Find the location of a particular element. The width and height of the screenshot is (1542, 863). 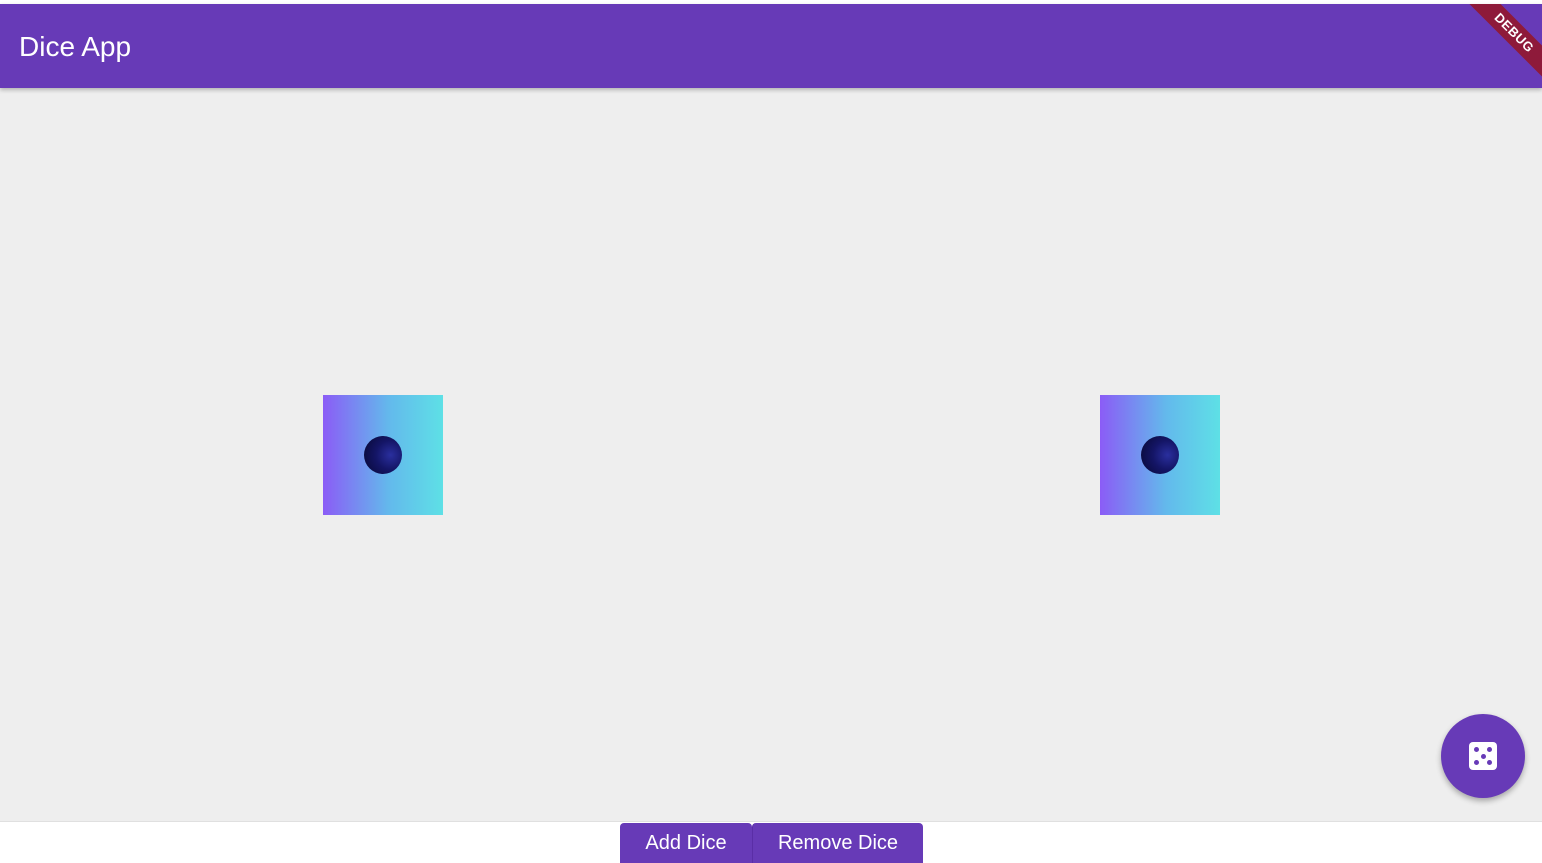

add-dice-button: Add Dice is located at coordinates (686, 843).